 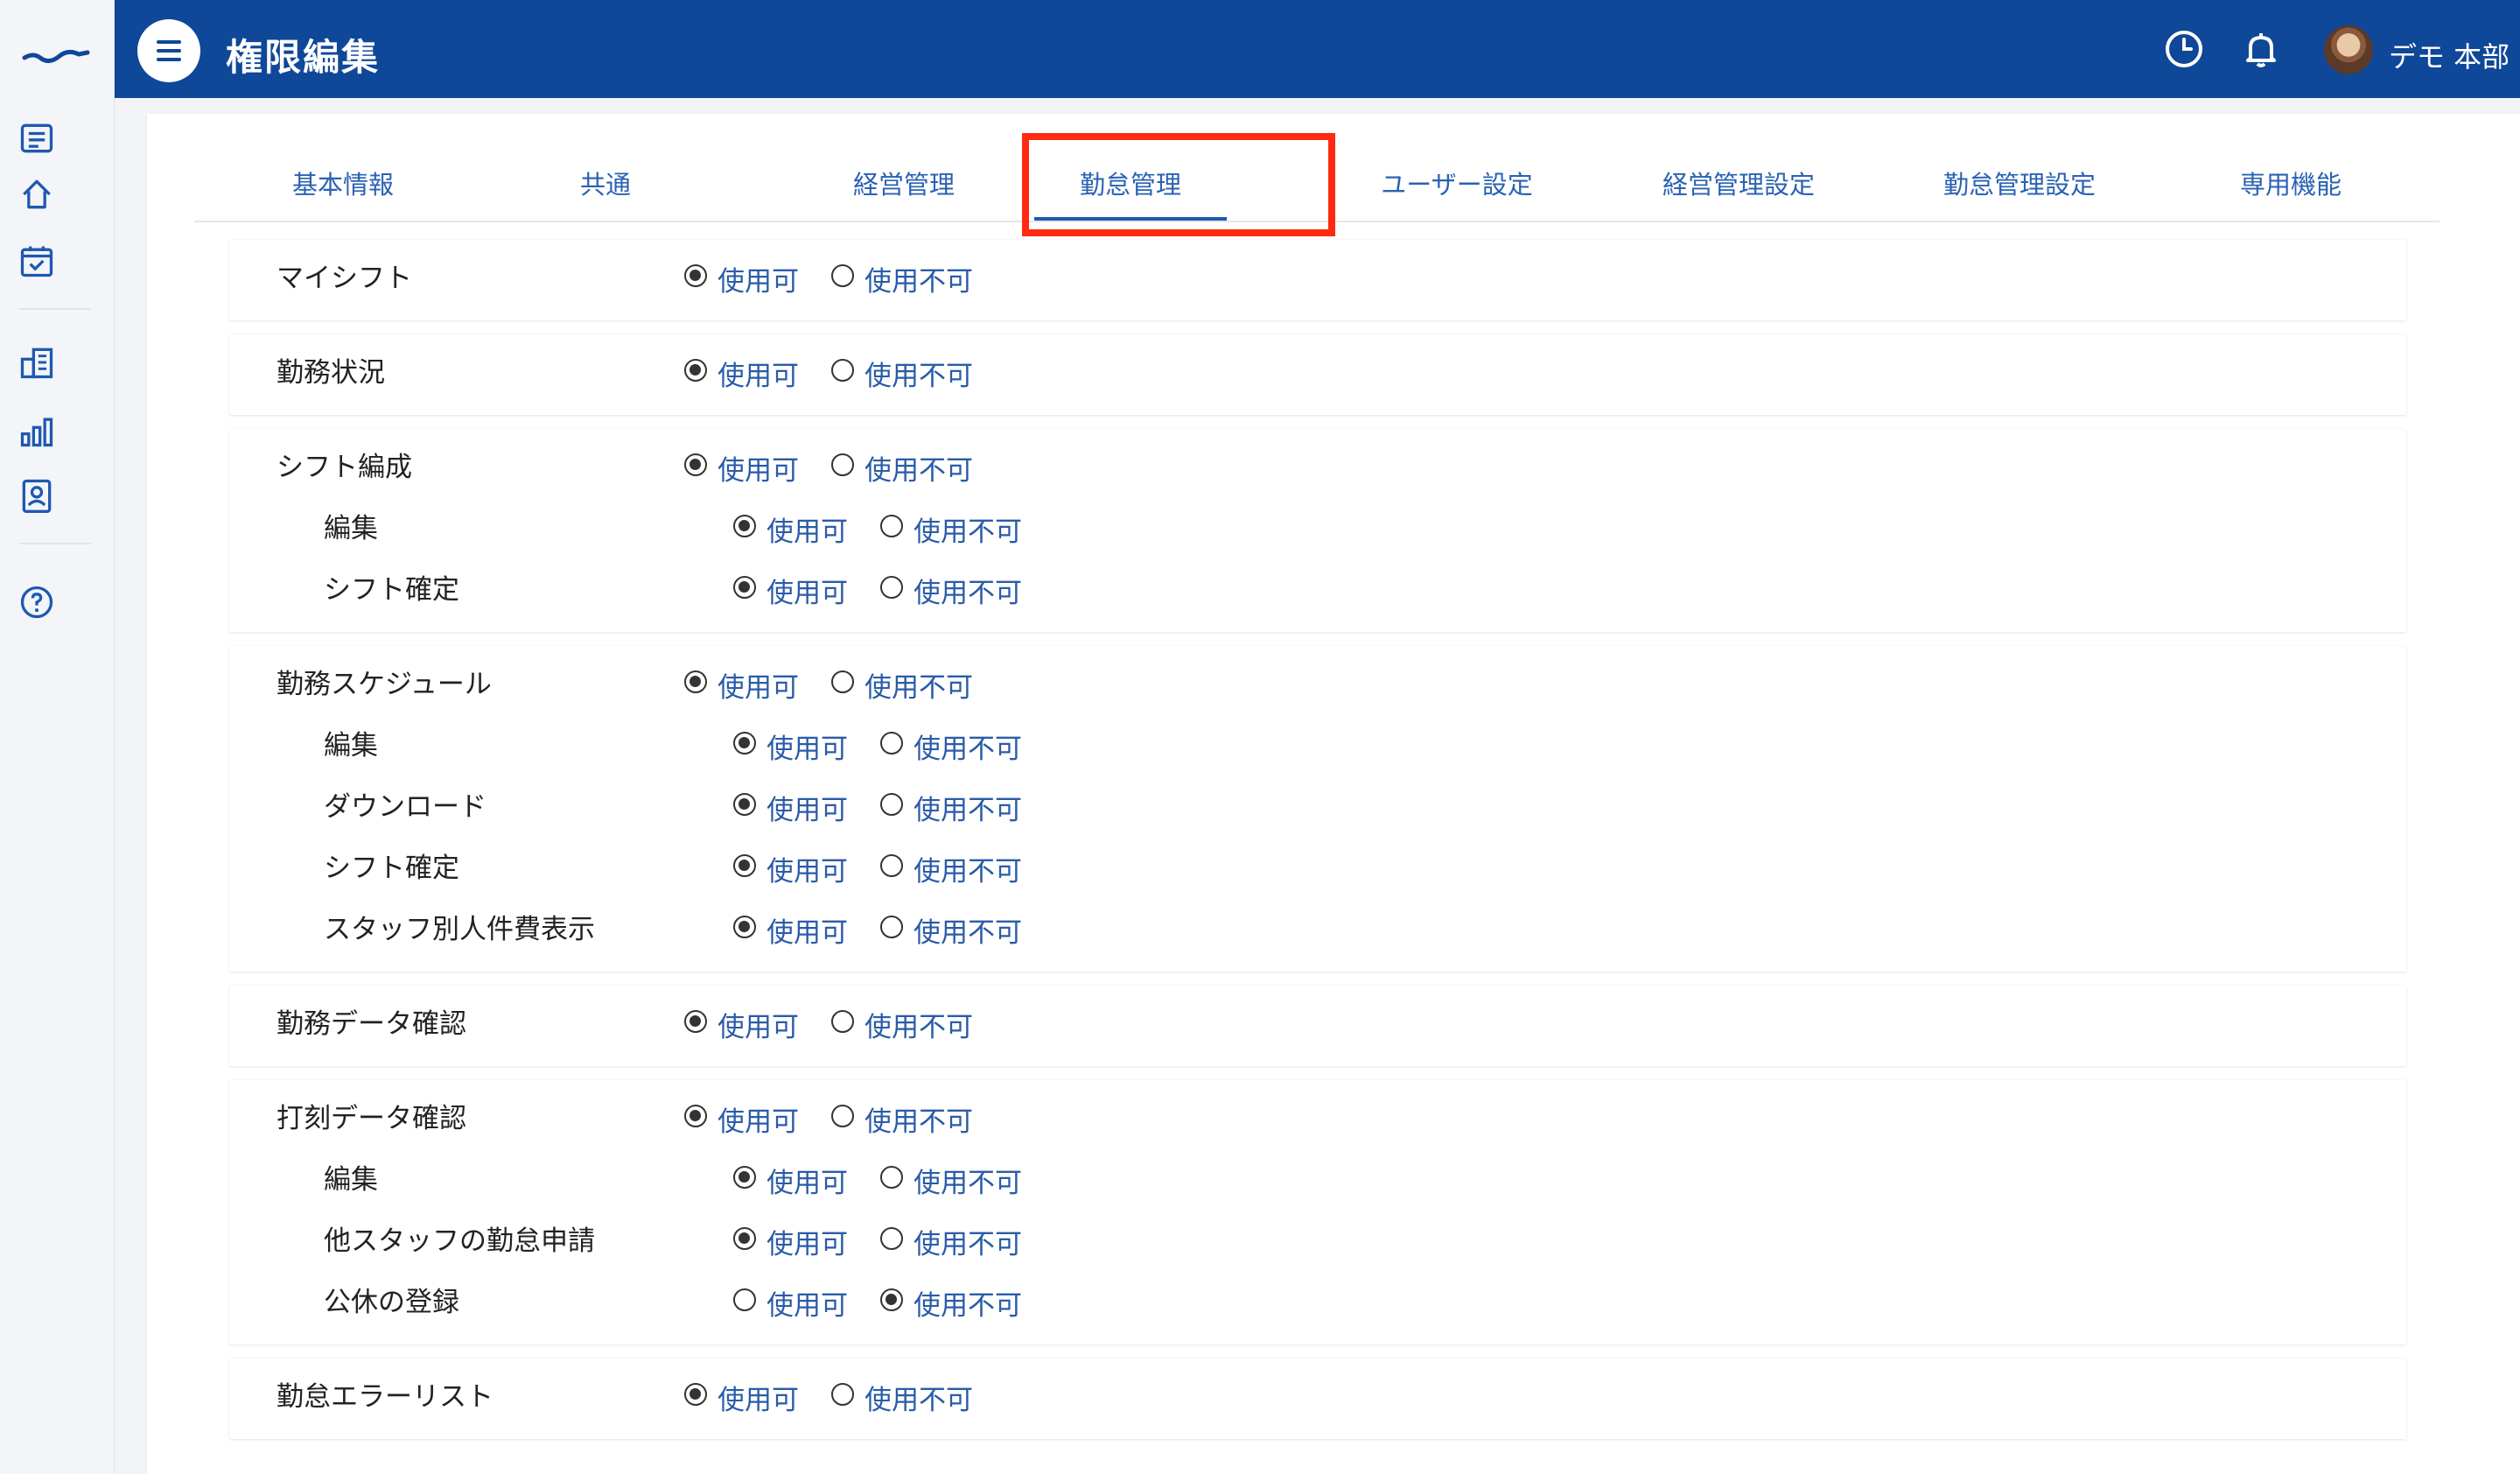 I want to click on home-icon, so click(x=37, y=194).